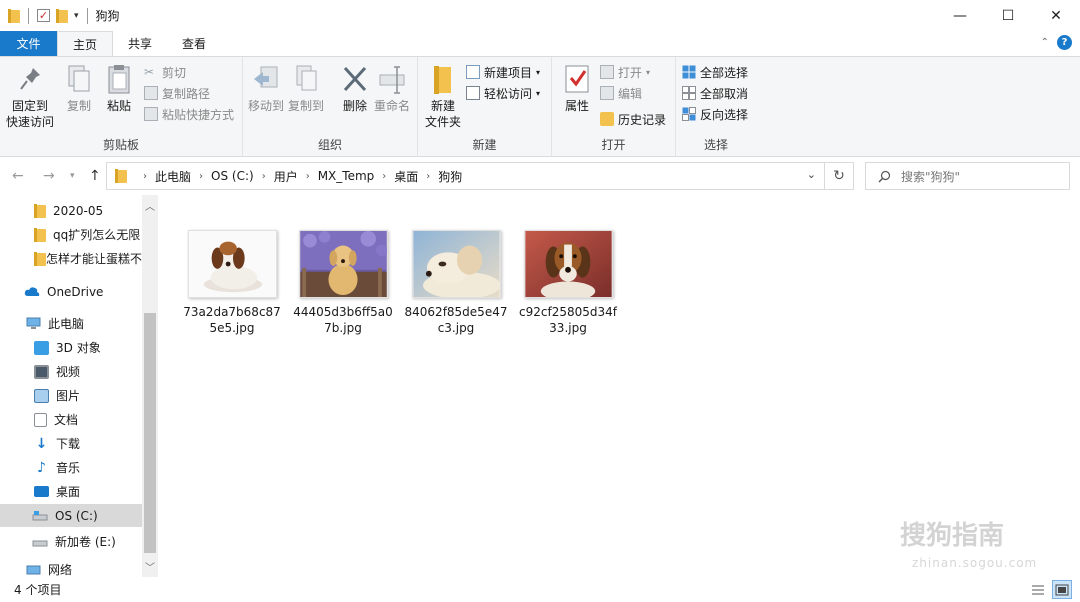 Image resolution: width=1080 pixels, height=602 pixels. I want to click on copy-path-icon, so click(151, 93).